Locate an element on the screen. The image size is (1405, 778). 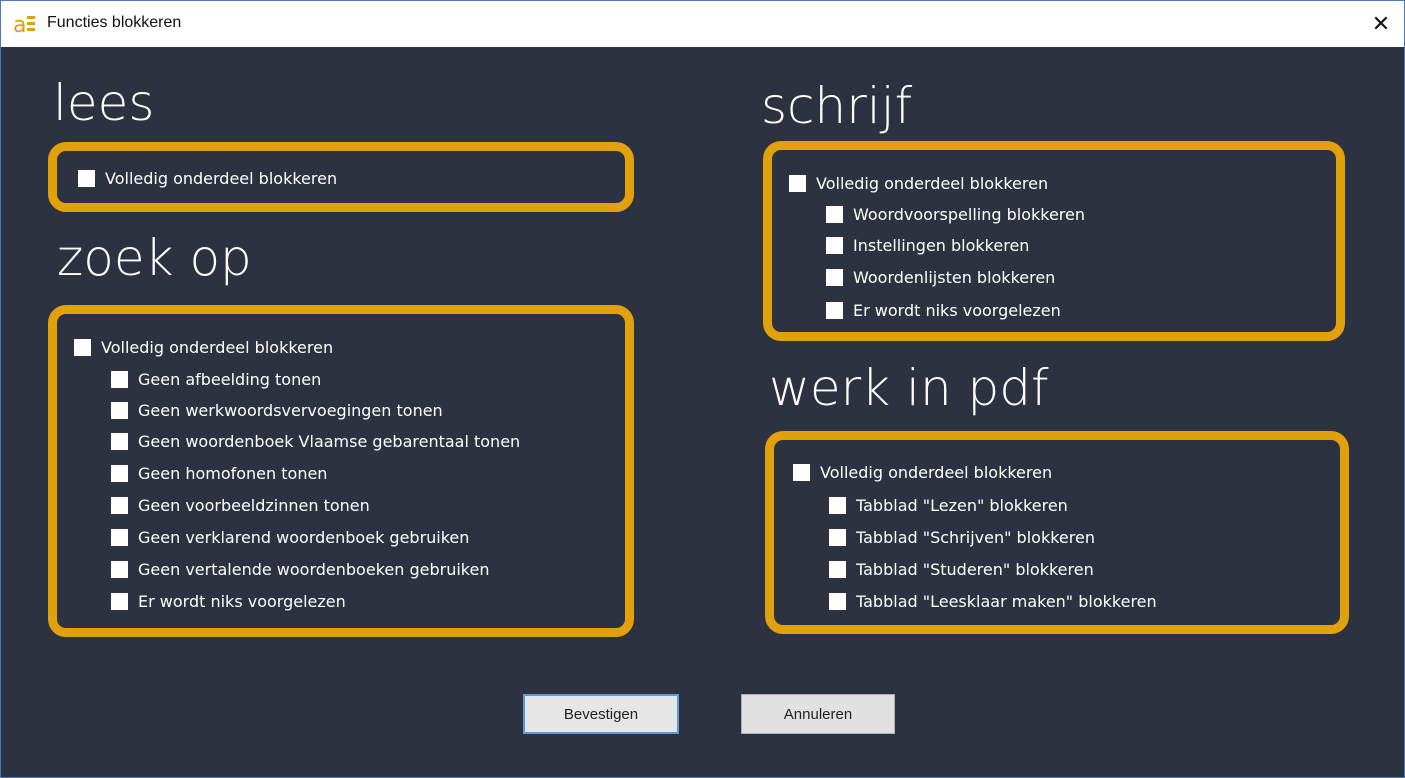
checkbox-label: Woordenlijsten blokkeren is located at coordinates (954, 277).